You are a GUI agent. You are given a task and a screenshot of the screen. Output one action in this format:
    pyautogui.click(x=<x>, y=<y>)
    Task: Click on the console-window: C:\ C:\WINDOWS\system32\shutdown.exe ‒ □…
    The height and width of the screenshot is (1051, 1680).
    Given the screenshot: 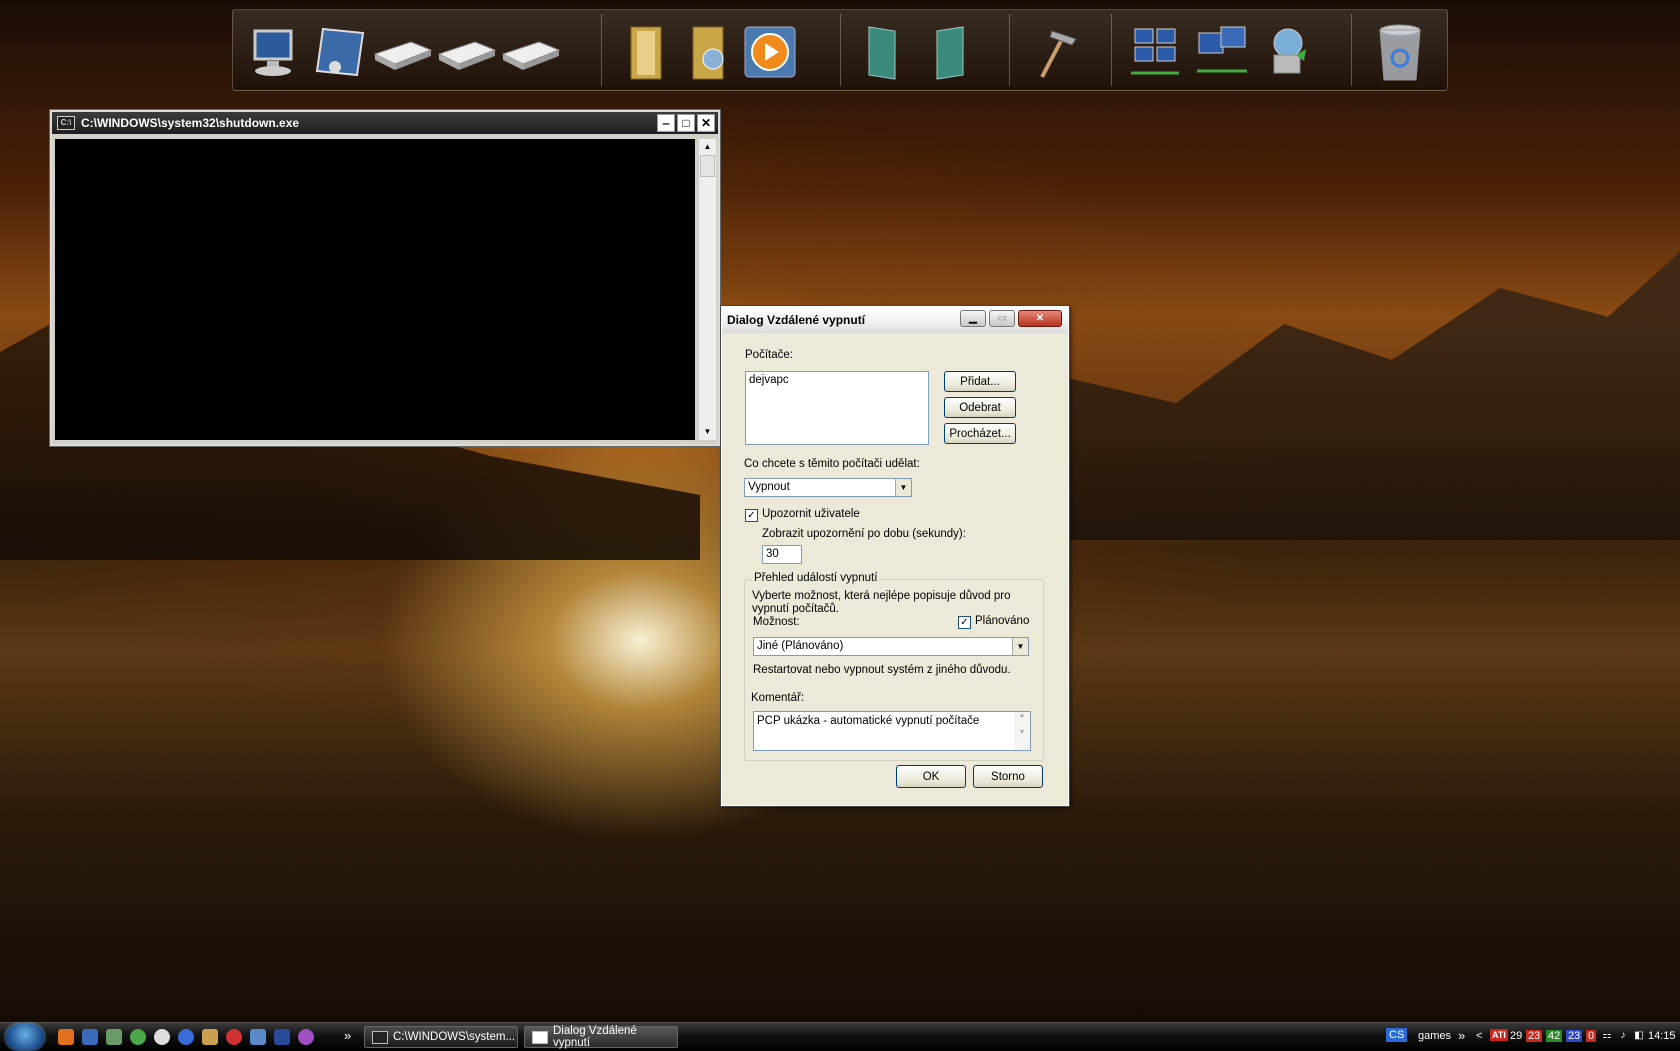 What is the action you would take?
    pyautogui.click(x=385, y=278)
    